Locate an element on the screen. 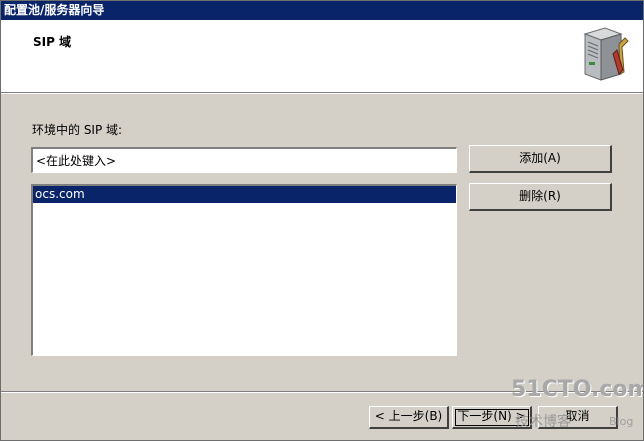 The image size is (644, 441). sip-domain-input is located at coordinates (244, 160).